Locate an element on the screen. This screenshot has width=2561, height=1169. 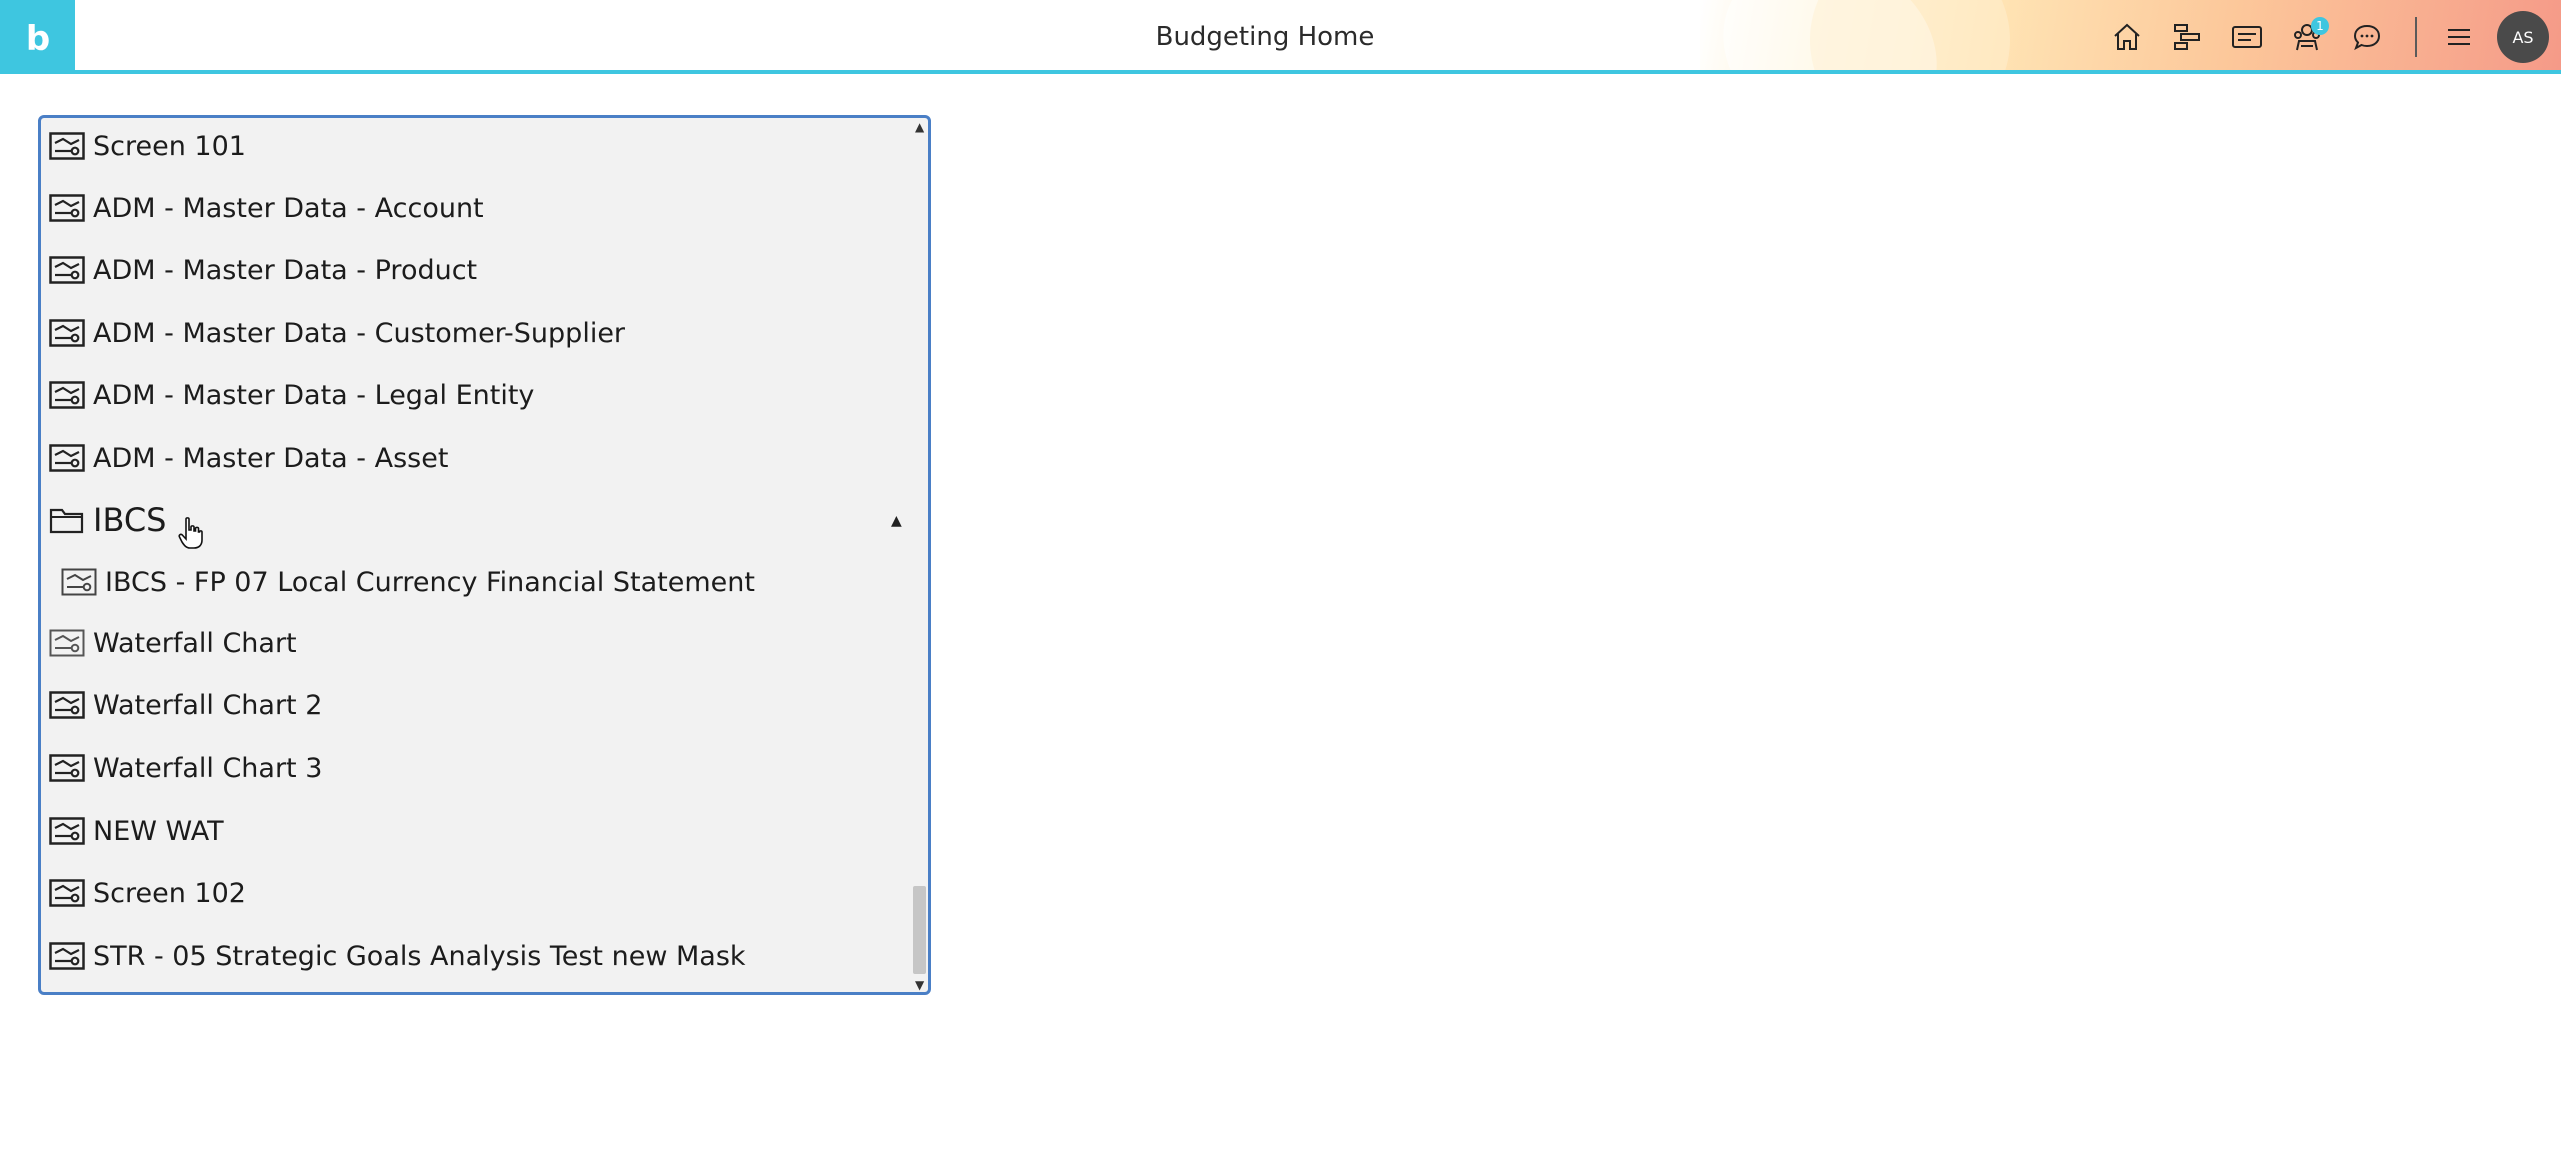
header-toolbar: 1 AS is located at coordinates (2333, 35).